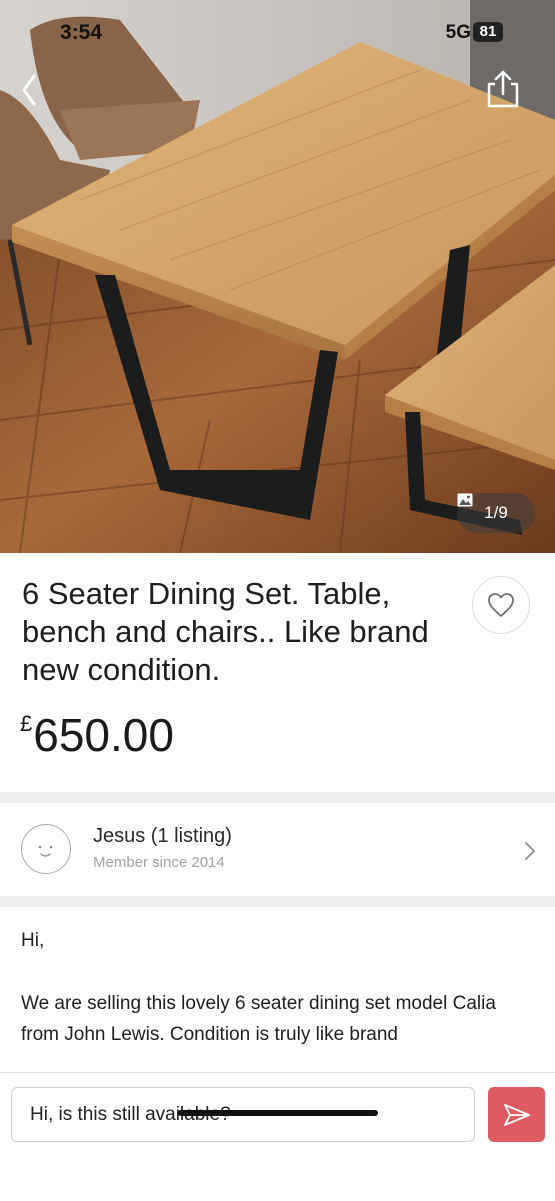 Image resolution: width=555 pixels, height=1201 pixels. I want to click on price-currency: £, so click(26, 723).